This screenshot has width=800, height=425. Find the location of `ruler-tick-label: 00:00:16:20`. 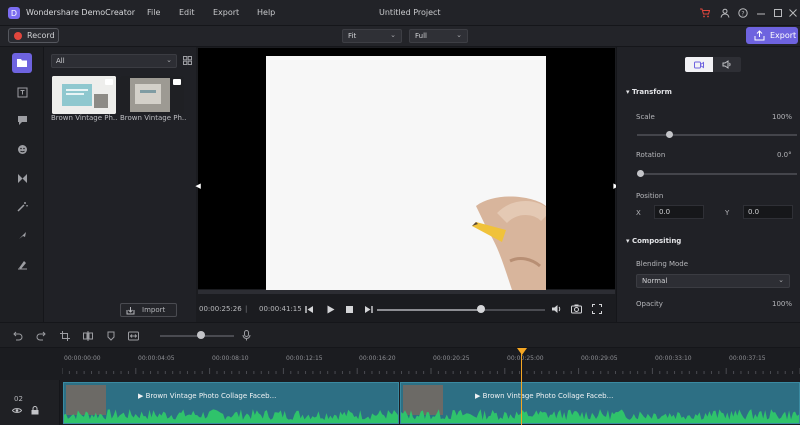

ruler-tick-label: 00:00:16:20 is located at coordinates (377, 358).